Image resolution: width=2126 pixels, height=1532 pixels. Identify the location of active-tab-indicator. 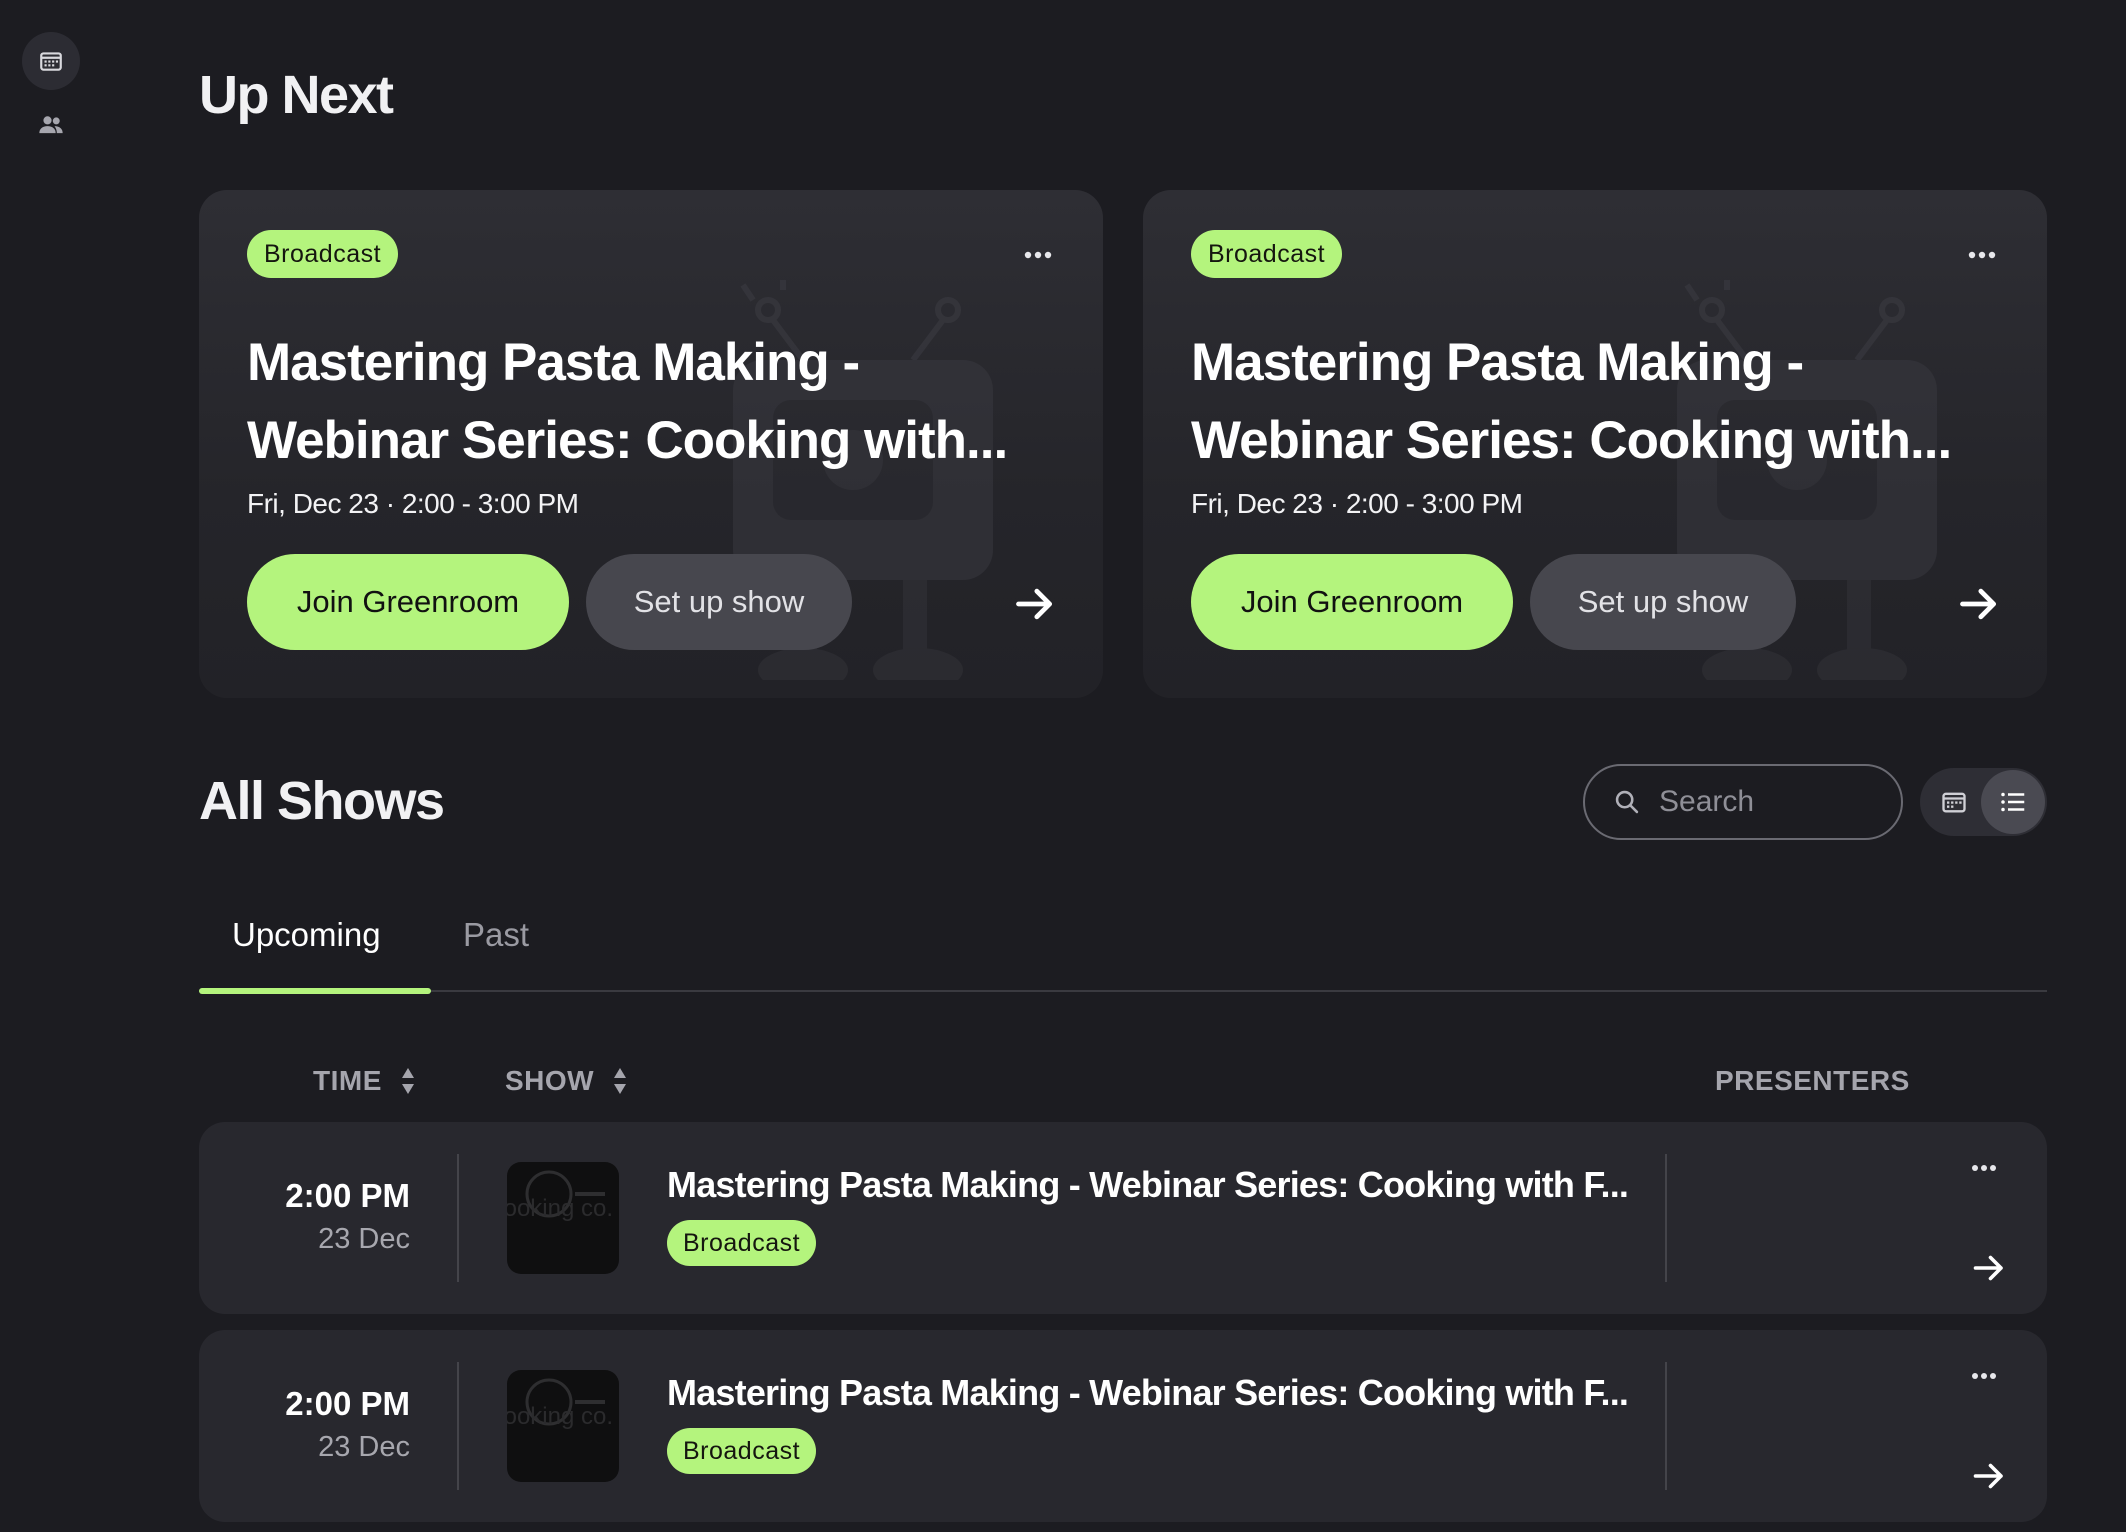
(315, 991).